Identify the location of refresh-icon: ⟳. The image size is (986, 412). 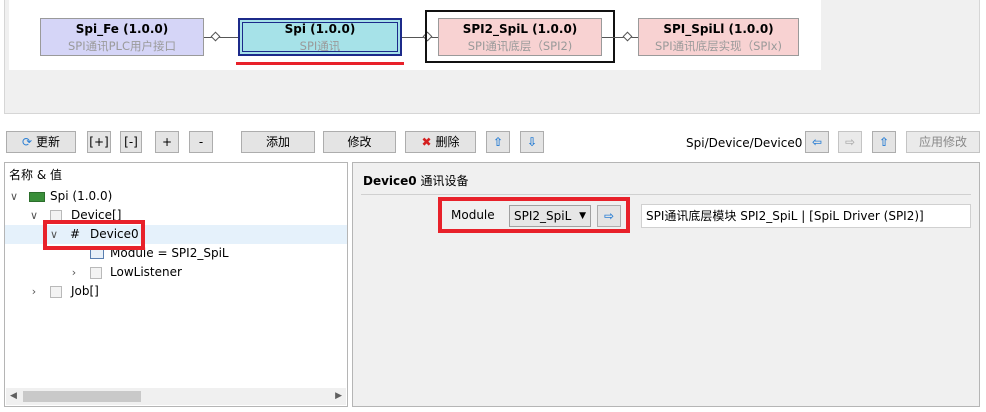
(27, 142).